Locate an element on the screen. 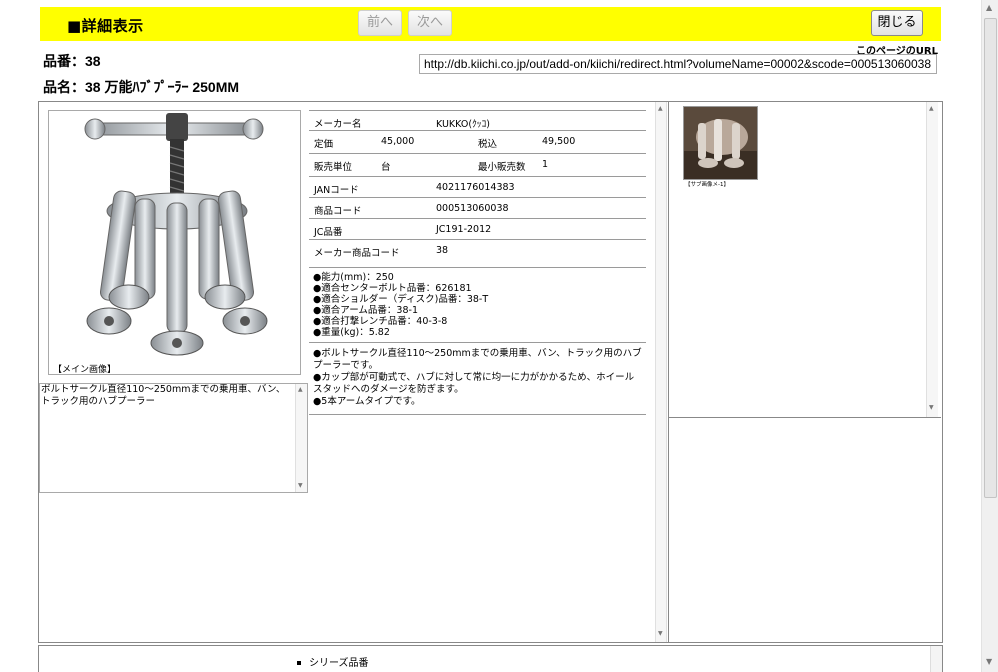 The image size is (998, 672). spec-label: 最小販売数 is located at coordinates (502, 167).